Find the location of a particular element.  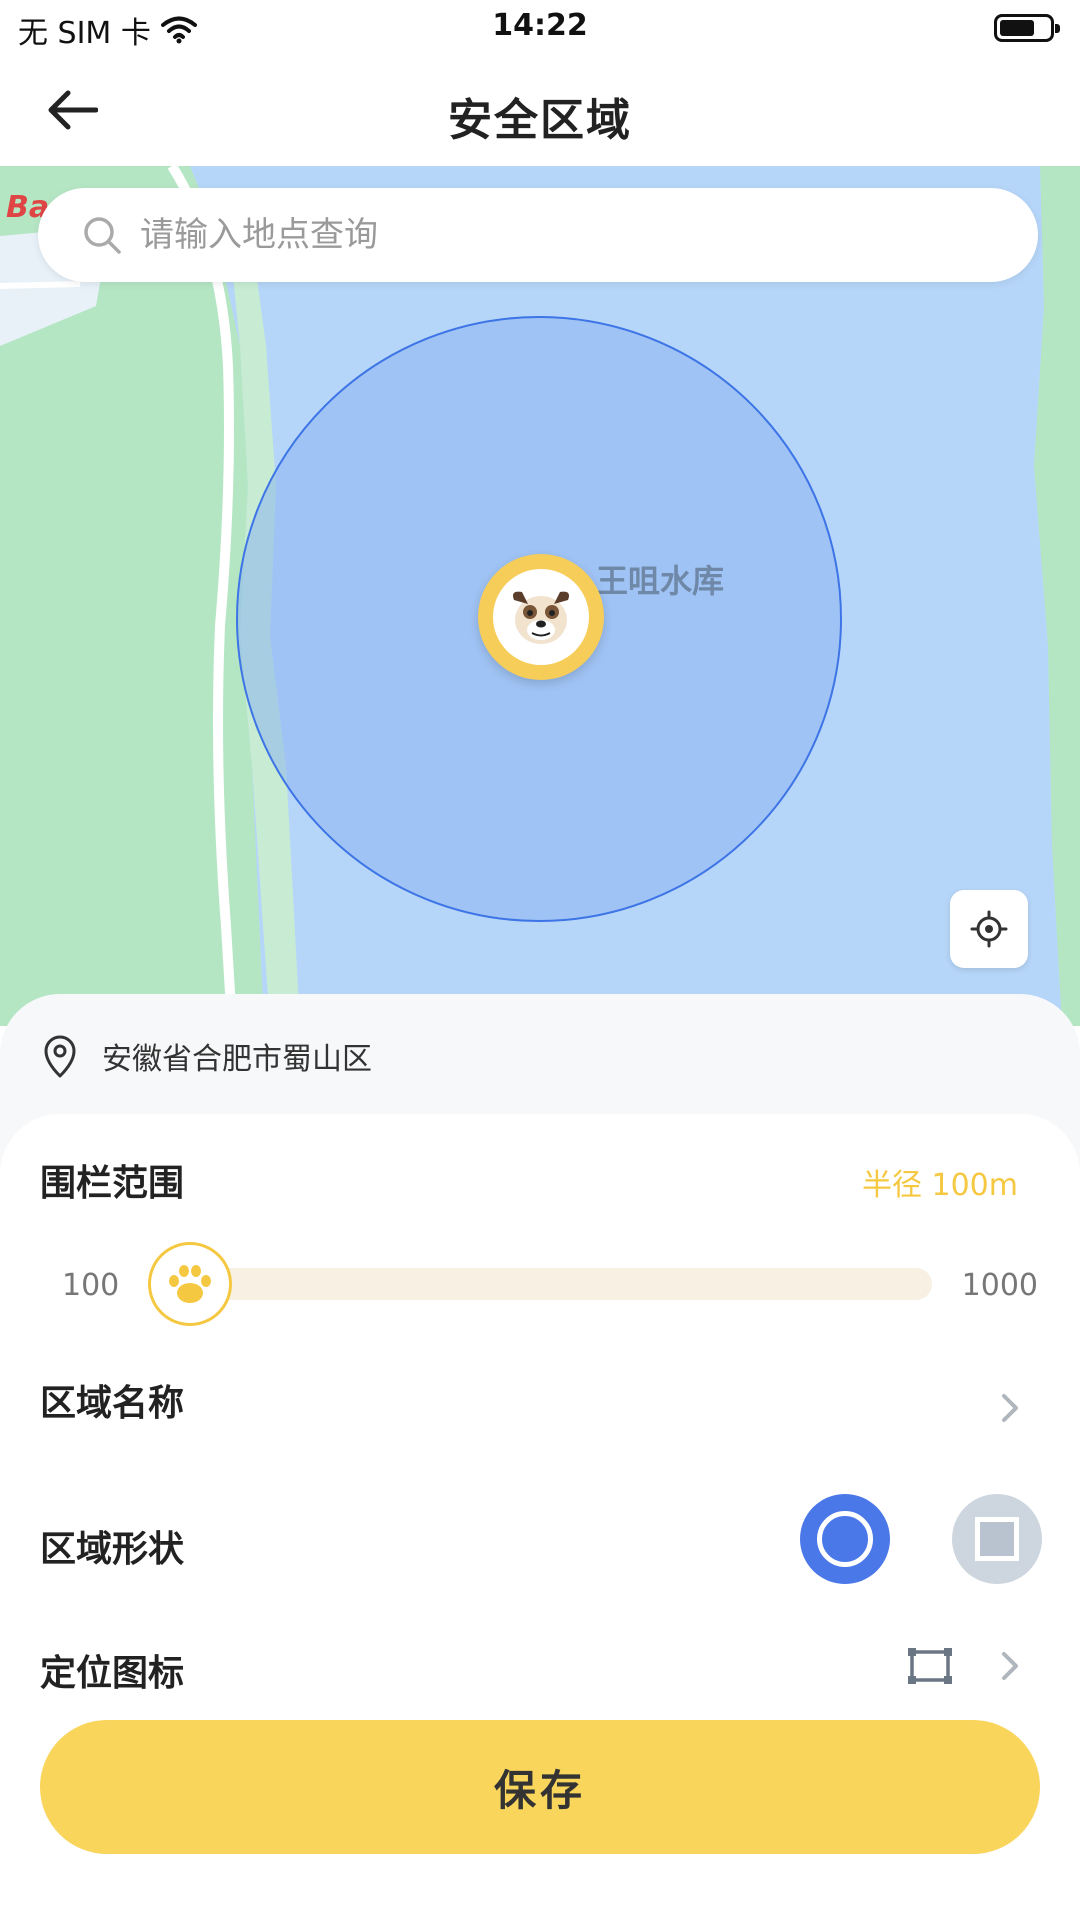

paw-icon is located at coordinates (190, 1284).